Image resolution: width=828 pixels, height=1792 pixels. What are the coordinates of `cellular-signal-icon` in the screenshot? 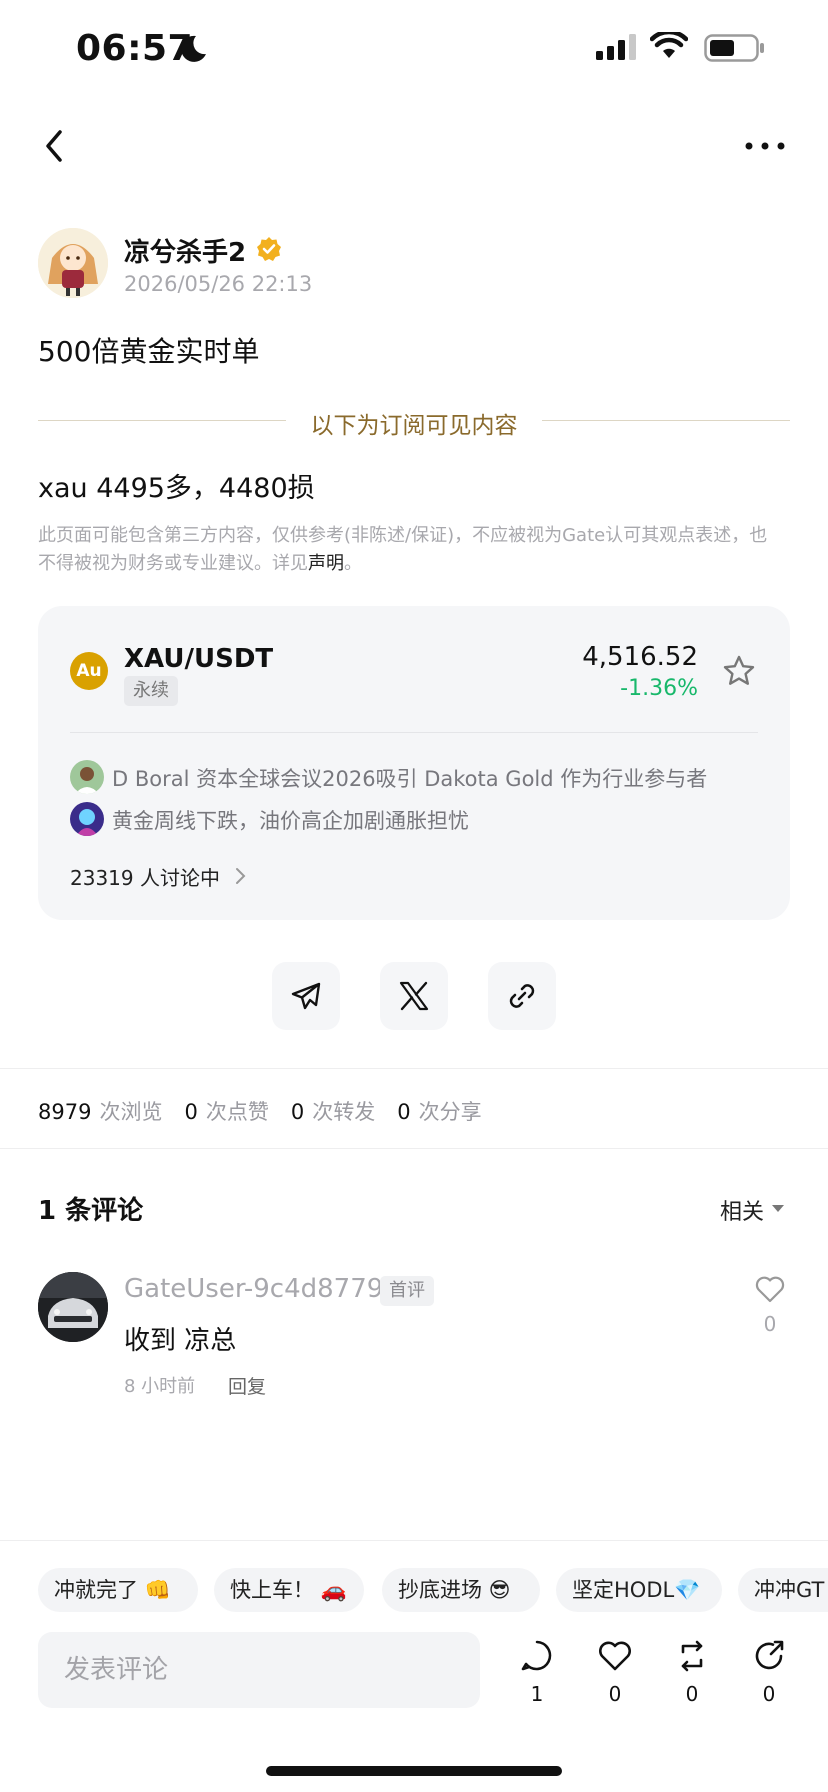 It's located at (616, 47).